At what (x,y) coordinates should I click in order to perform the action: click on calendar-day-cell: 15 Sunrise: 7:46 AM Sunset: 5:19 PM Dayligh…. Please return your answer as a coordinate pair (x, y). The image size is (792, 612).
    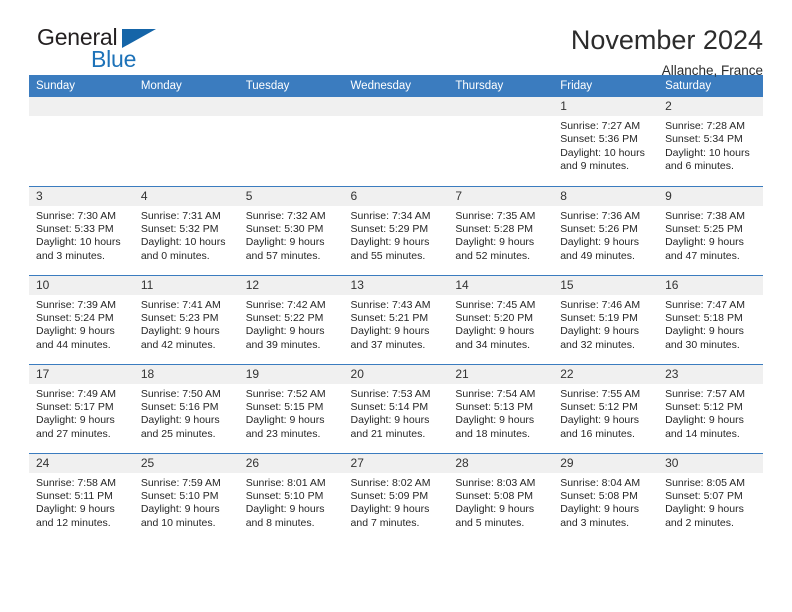
    Looking at the image, I should click on (606, 319).